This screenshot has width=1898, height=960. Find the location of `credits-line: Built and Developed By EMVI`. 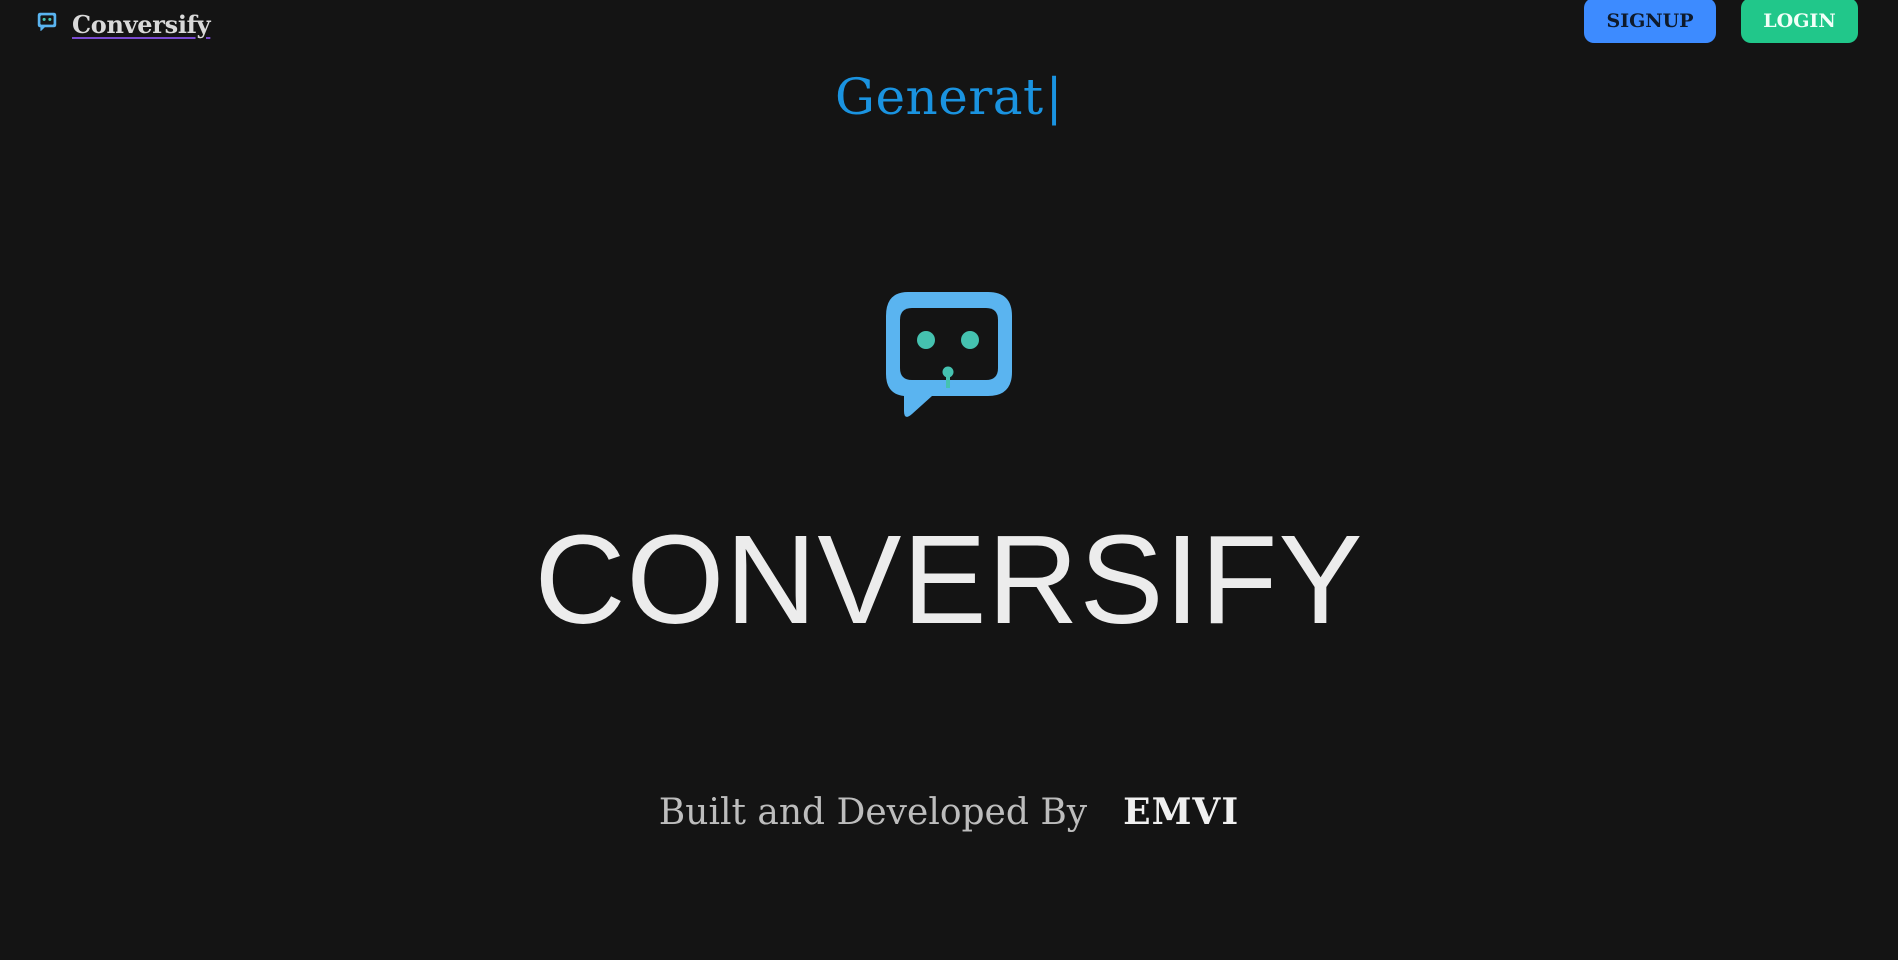

credits-line: Built and Developed By EMVI is located at coordinates (949, 812).